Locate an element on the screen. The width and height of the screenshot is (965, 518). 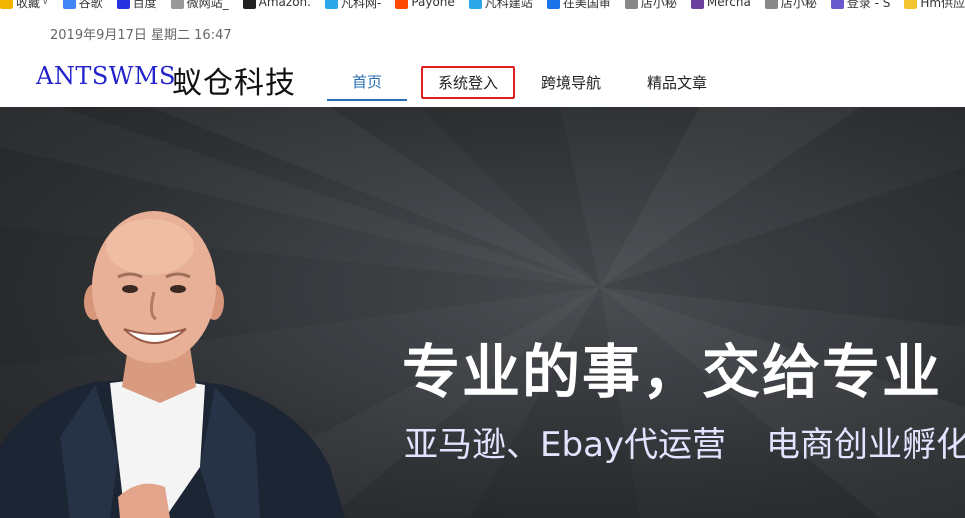
bookmark-item: Mercha is located at coordinates (720, 5).